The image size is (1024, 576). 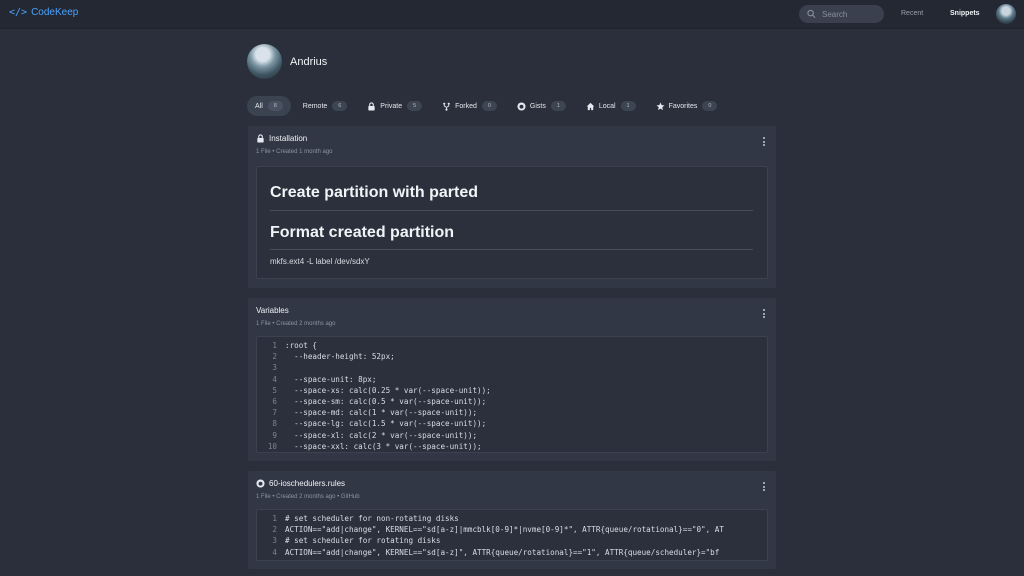 What do you see at coordinates (446, 106) in the screenshot?
I see `fork-icon` at bounding box center [446, 106].